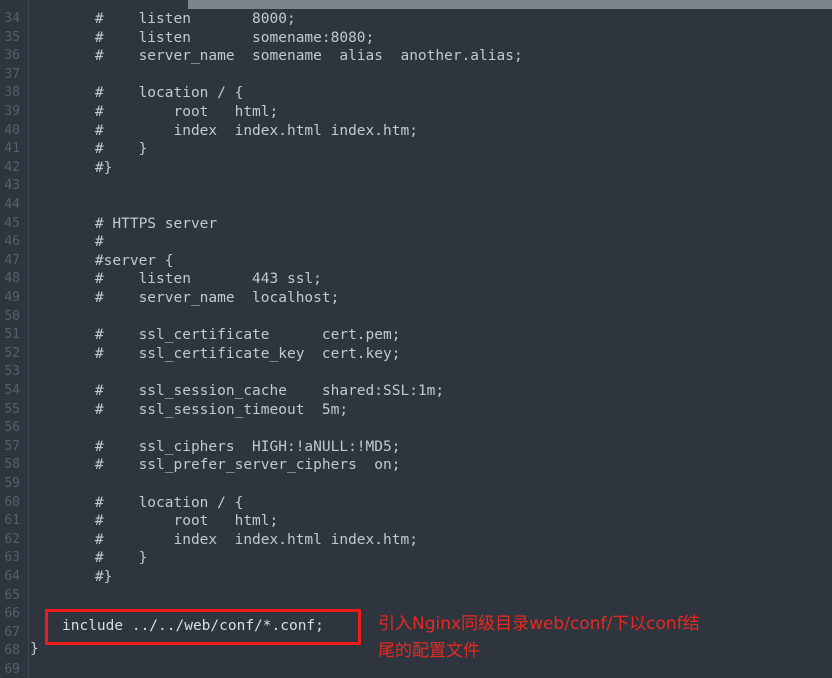  What do you see at coordinates (416, 19) in the screenshot?
I see `code-line: # listen 8000;` at bounding box center [416, 19].